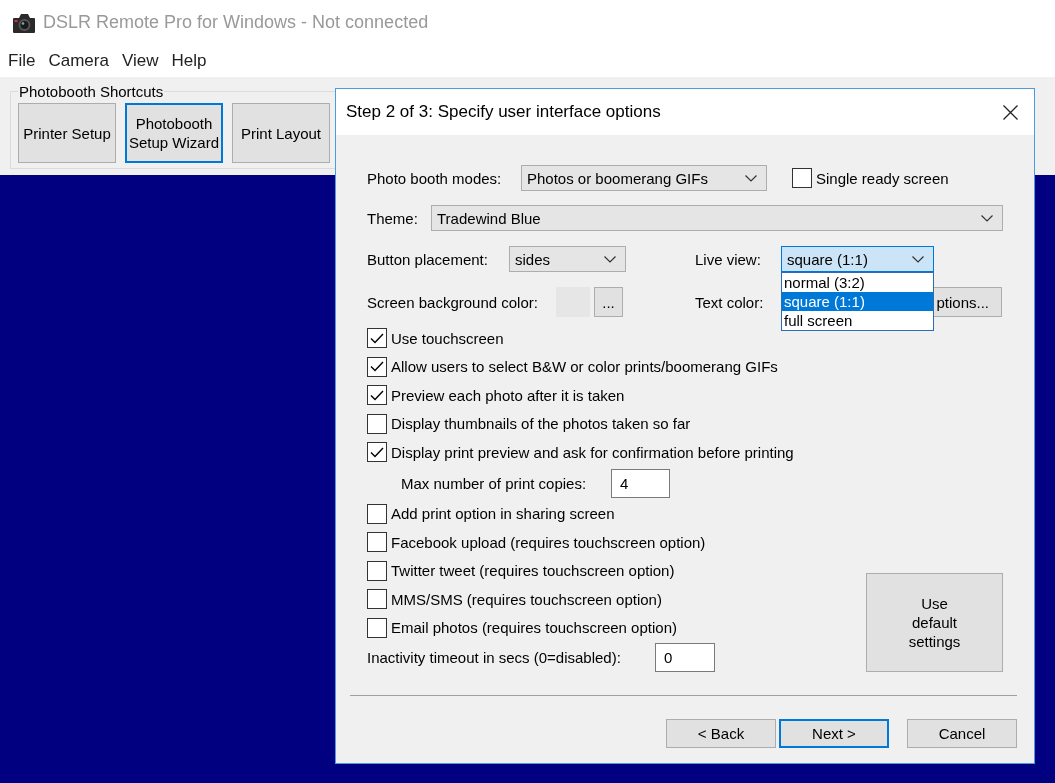 This screenshot has width=1055, height=783. Describe the element at coordinates (1010, 112) in the screenshot. I see `close-icon` at that location.